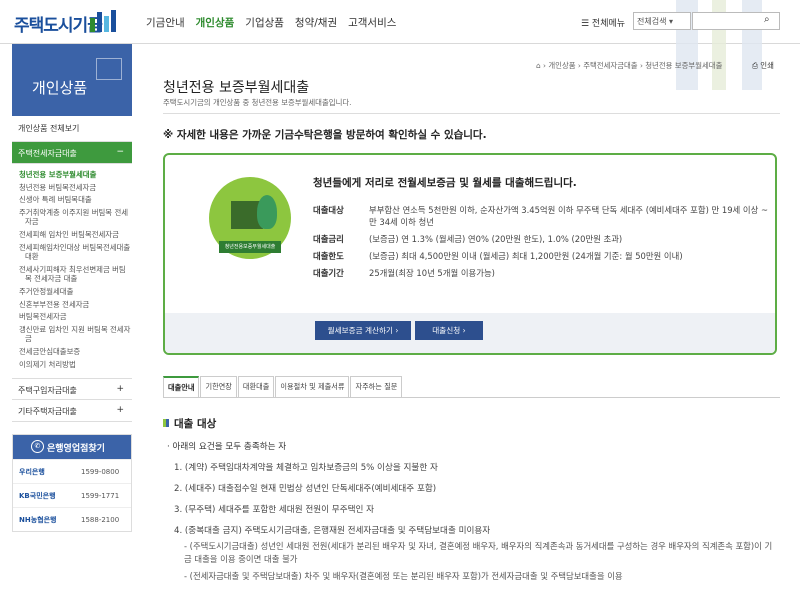  Describe the element at coordinates (37, 495) in the screenshot. I see `bank-name: KB국민은행` at that location.